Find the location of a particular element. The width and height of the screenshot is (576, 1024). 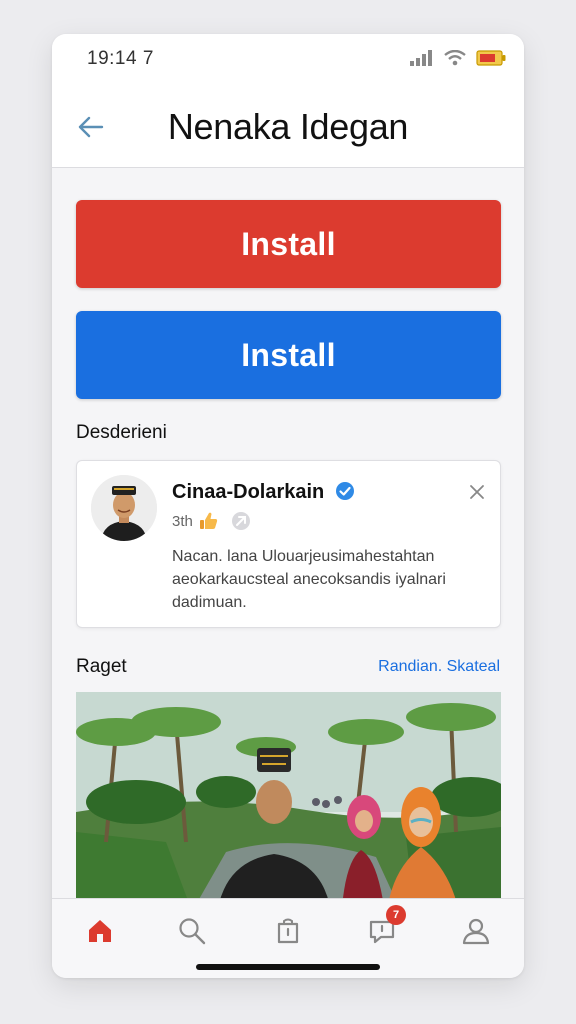

search-icon is located at coordinates (192, 931).